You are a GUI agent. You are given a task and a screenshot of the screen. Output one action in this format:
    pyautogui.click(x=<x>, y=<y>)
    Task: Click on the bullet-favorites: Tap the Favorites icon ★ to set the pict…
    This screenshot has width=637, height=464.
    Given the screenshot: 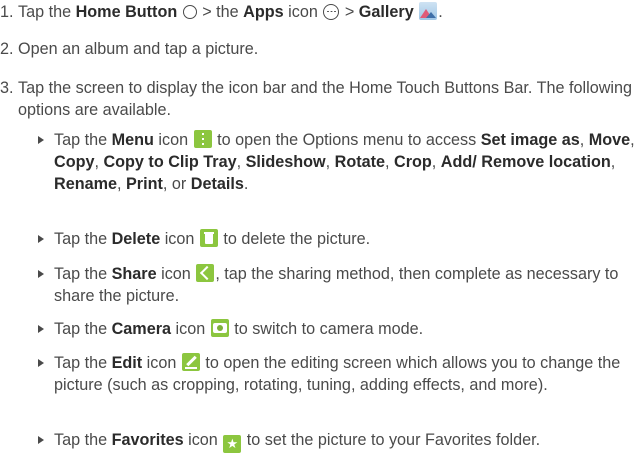 What is the action you would take?
    pyautogui.click(x=334, y=441)
    